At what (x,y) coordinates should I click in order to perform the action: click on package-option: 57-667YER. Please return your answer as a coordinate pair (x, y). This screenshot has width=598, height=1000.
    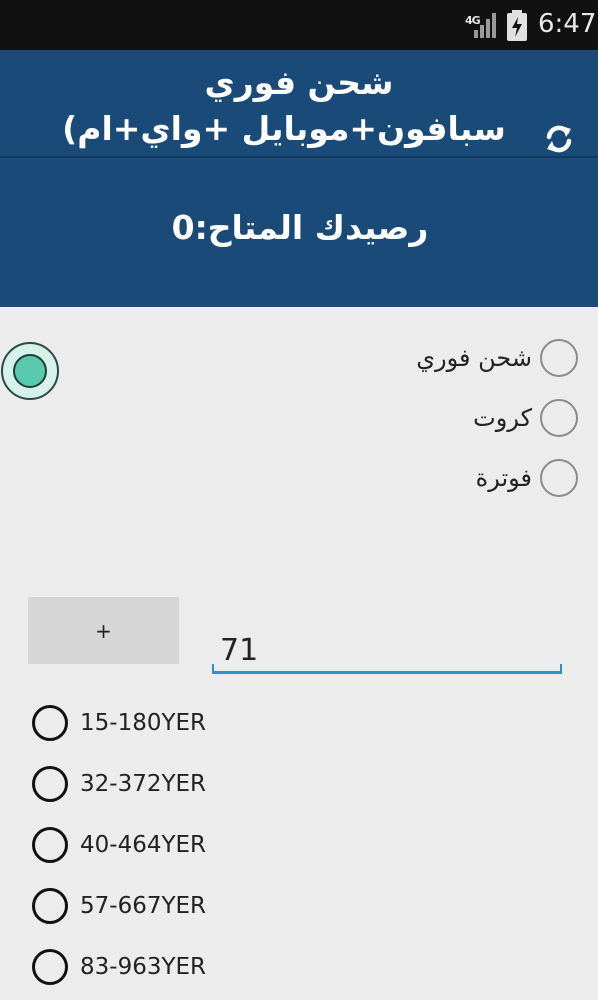
    Looking at the image, I should click on (119, 906).